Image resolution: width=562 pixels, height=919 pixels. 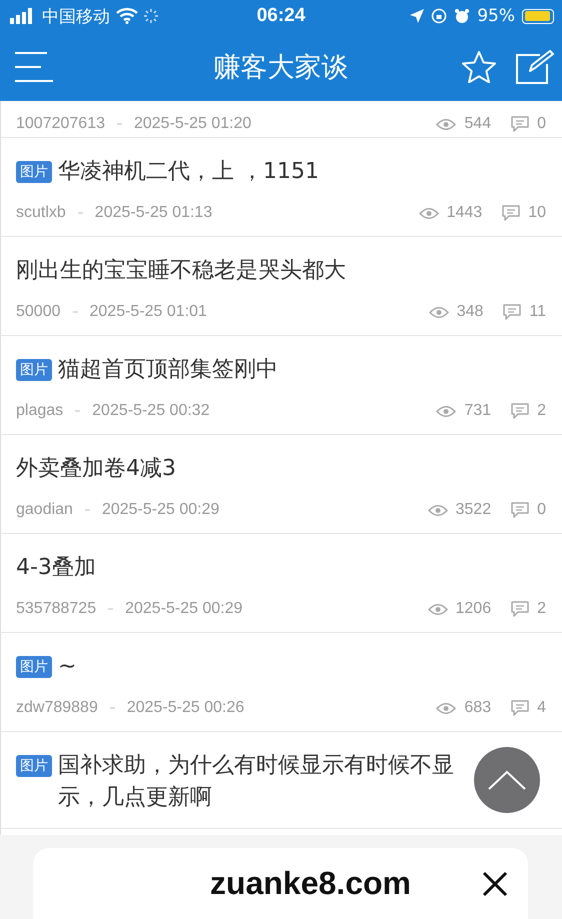 What do you see at coordinates (496, 16) in the screenshot?
I see `battery-percent: 95%` at bounding box center [496, 16].